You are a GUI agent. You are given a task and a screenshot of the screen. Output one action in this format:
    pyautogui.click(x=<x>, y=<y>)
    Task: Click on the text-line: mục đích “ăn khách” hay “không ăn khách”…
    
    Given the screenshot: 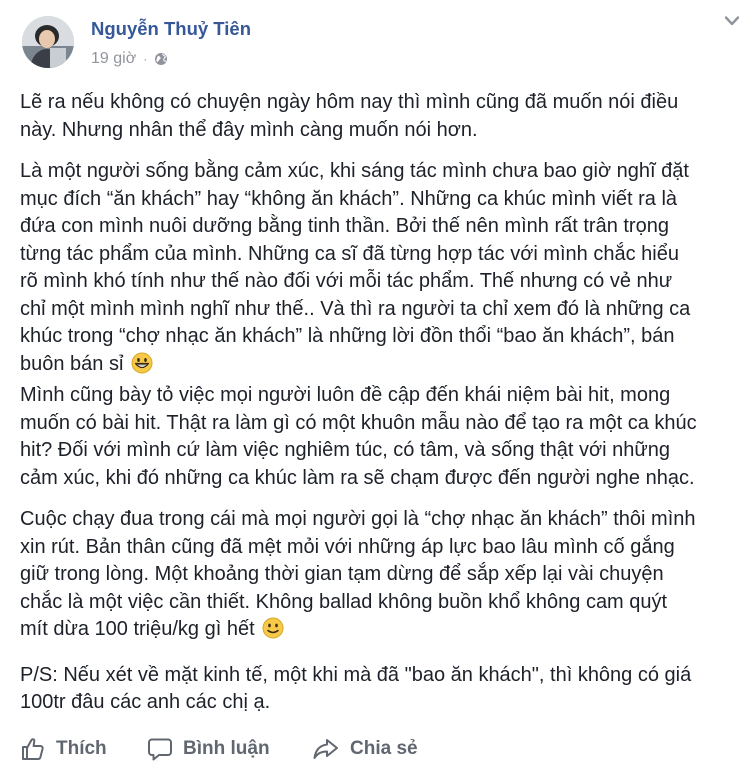 What is the action you would take?
    pyautogui.click(x=349, y=198)
    